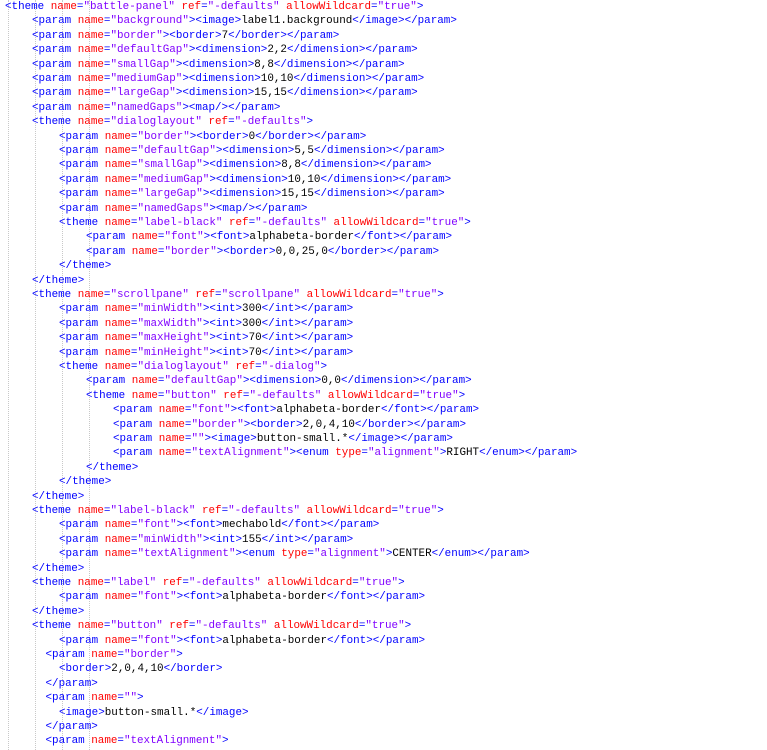  I want to click on code-line: <param name="namedGaps"><map/></param>, so click(183, 209).